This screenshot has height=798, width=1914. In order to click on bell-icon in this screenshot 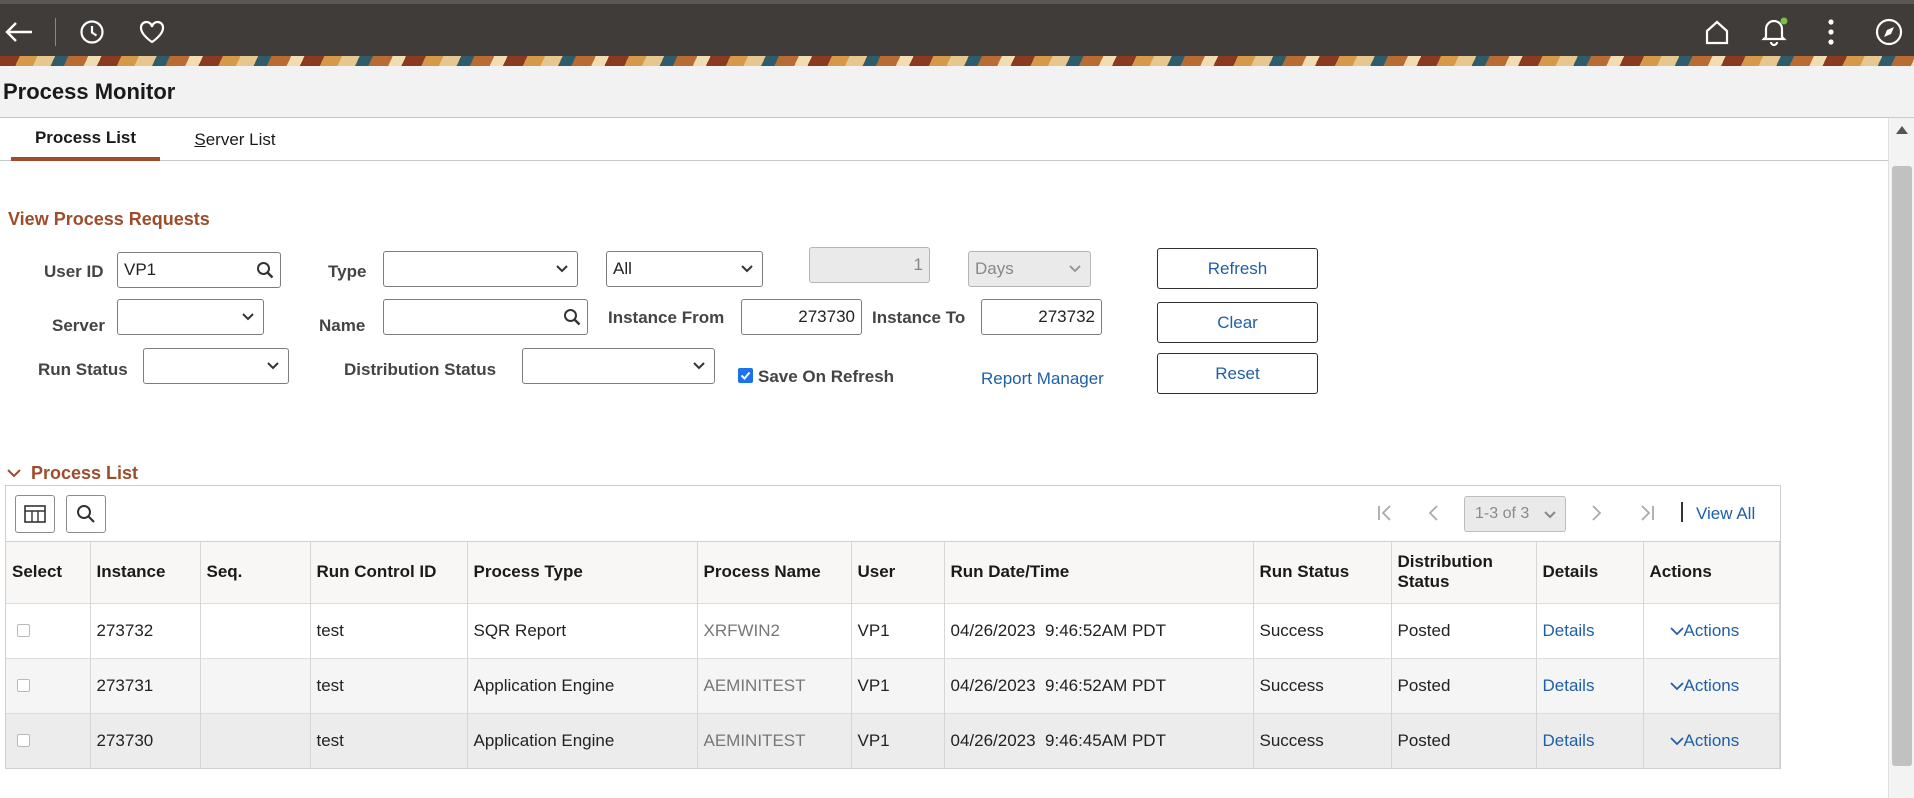, I will do `click(1774, 31)`.